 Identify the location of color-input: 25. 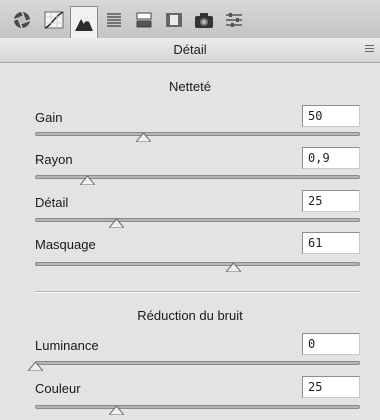
(331, 387).